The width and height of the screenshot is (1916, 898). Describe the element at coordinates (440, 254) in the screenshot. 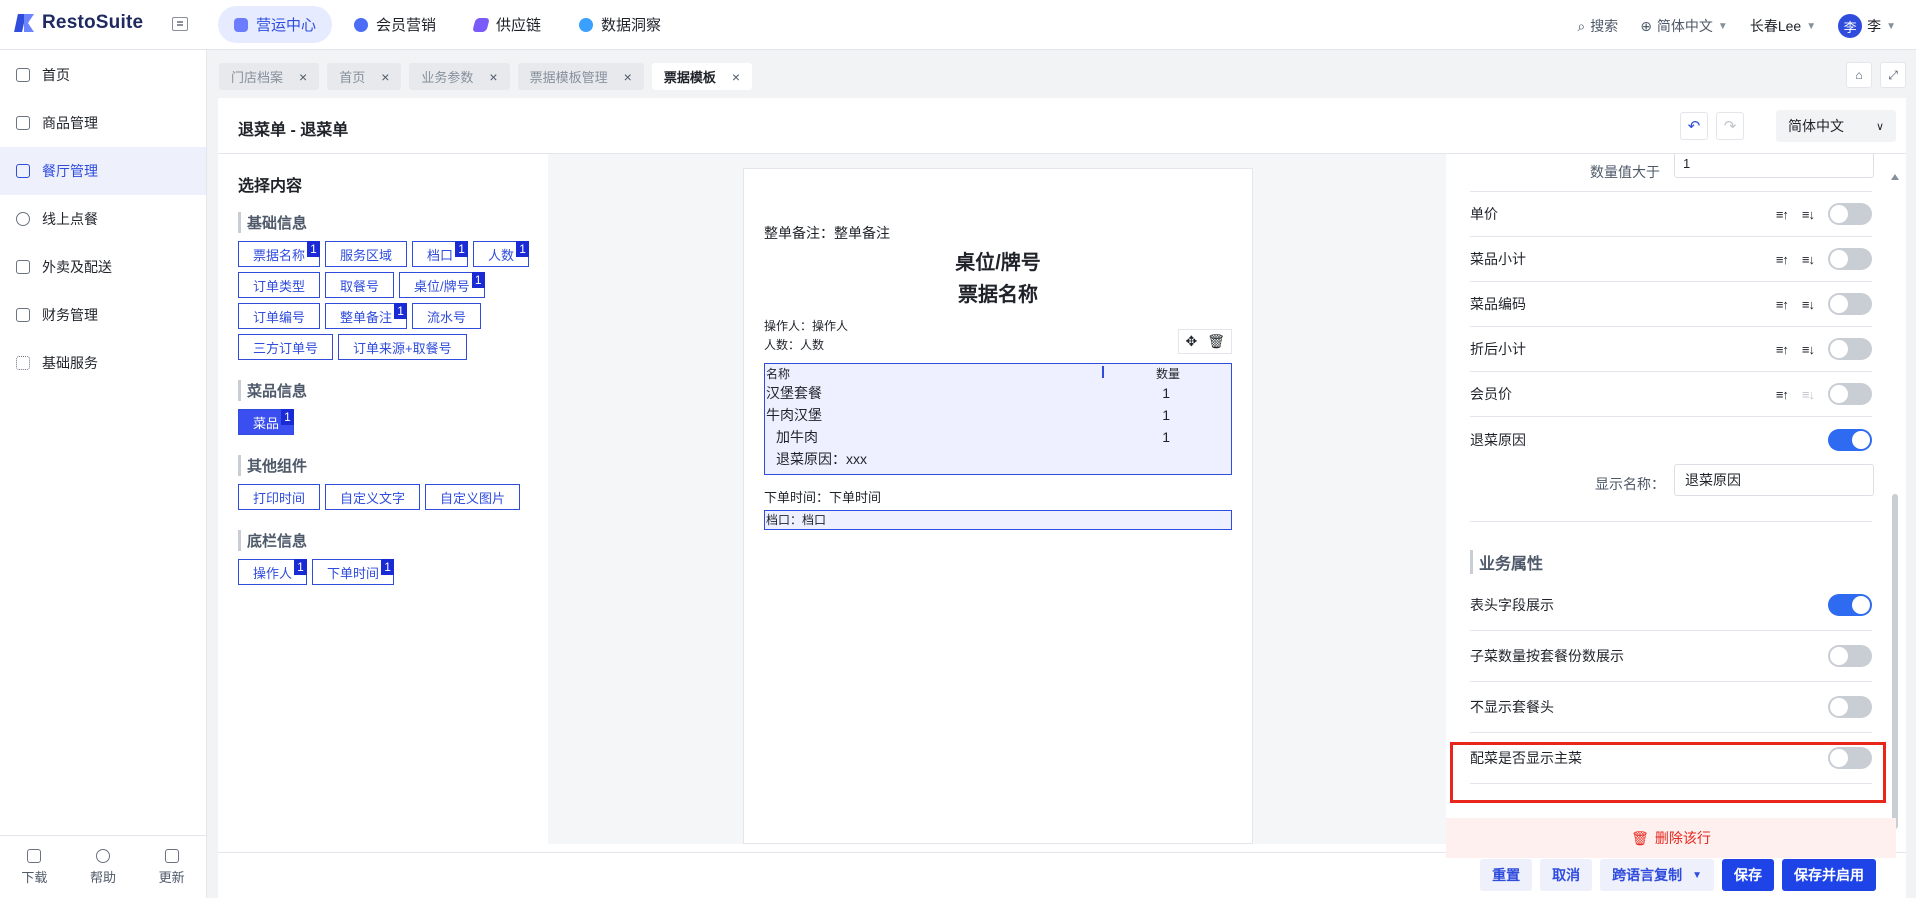

I see `chip-stall: 档口 1` at that location.